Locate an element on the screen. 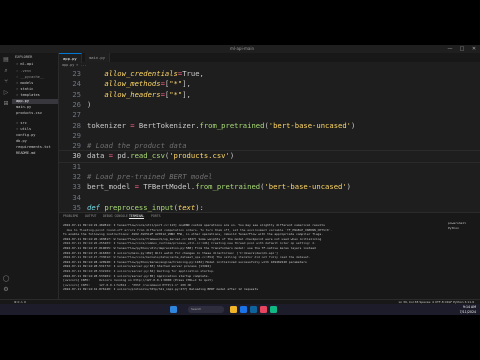 The height and width of the screenshot is (360, 480). tree-item: requirements.txt is located at coordinates (33, 147).